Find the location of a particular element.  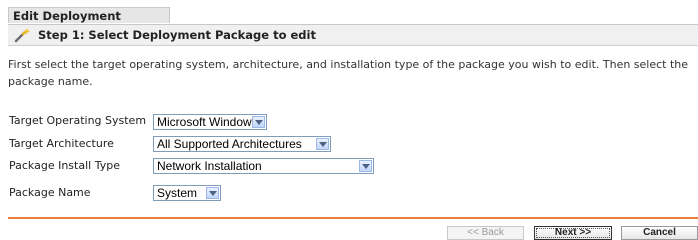

install-type-value: Network Installation is located at coordinates (209, 166).